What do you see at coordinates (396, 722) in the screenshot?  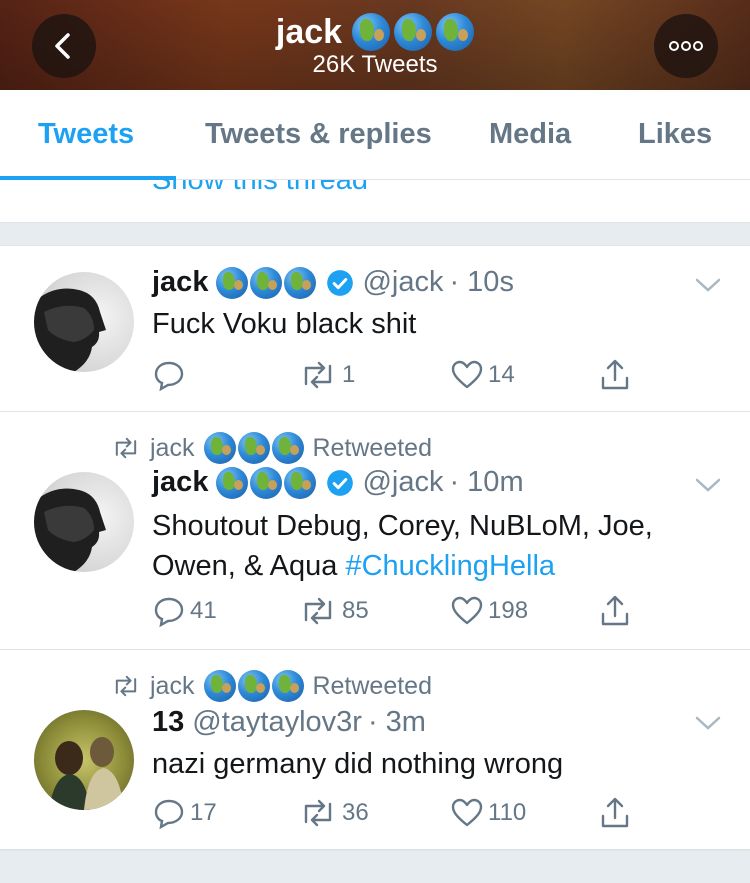 I see `tweet-time: · 3m` at bounding box center [396, 722].